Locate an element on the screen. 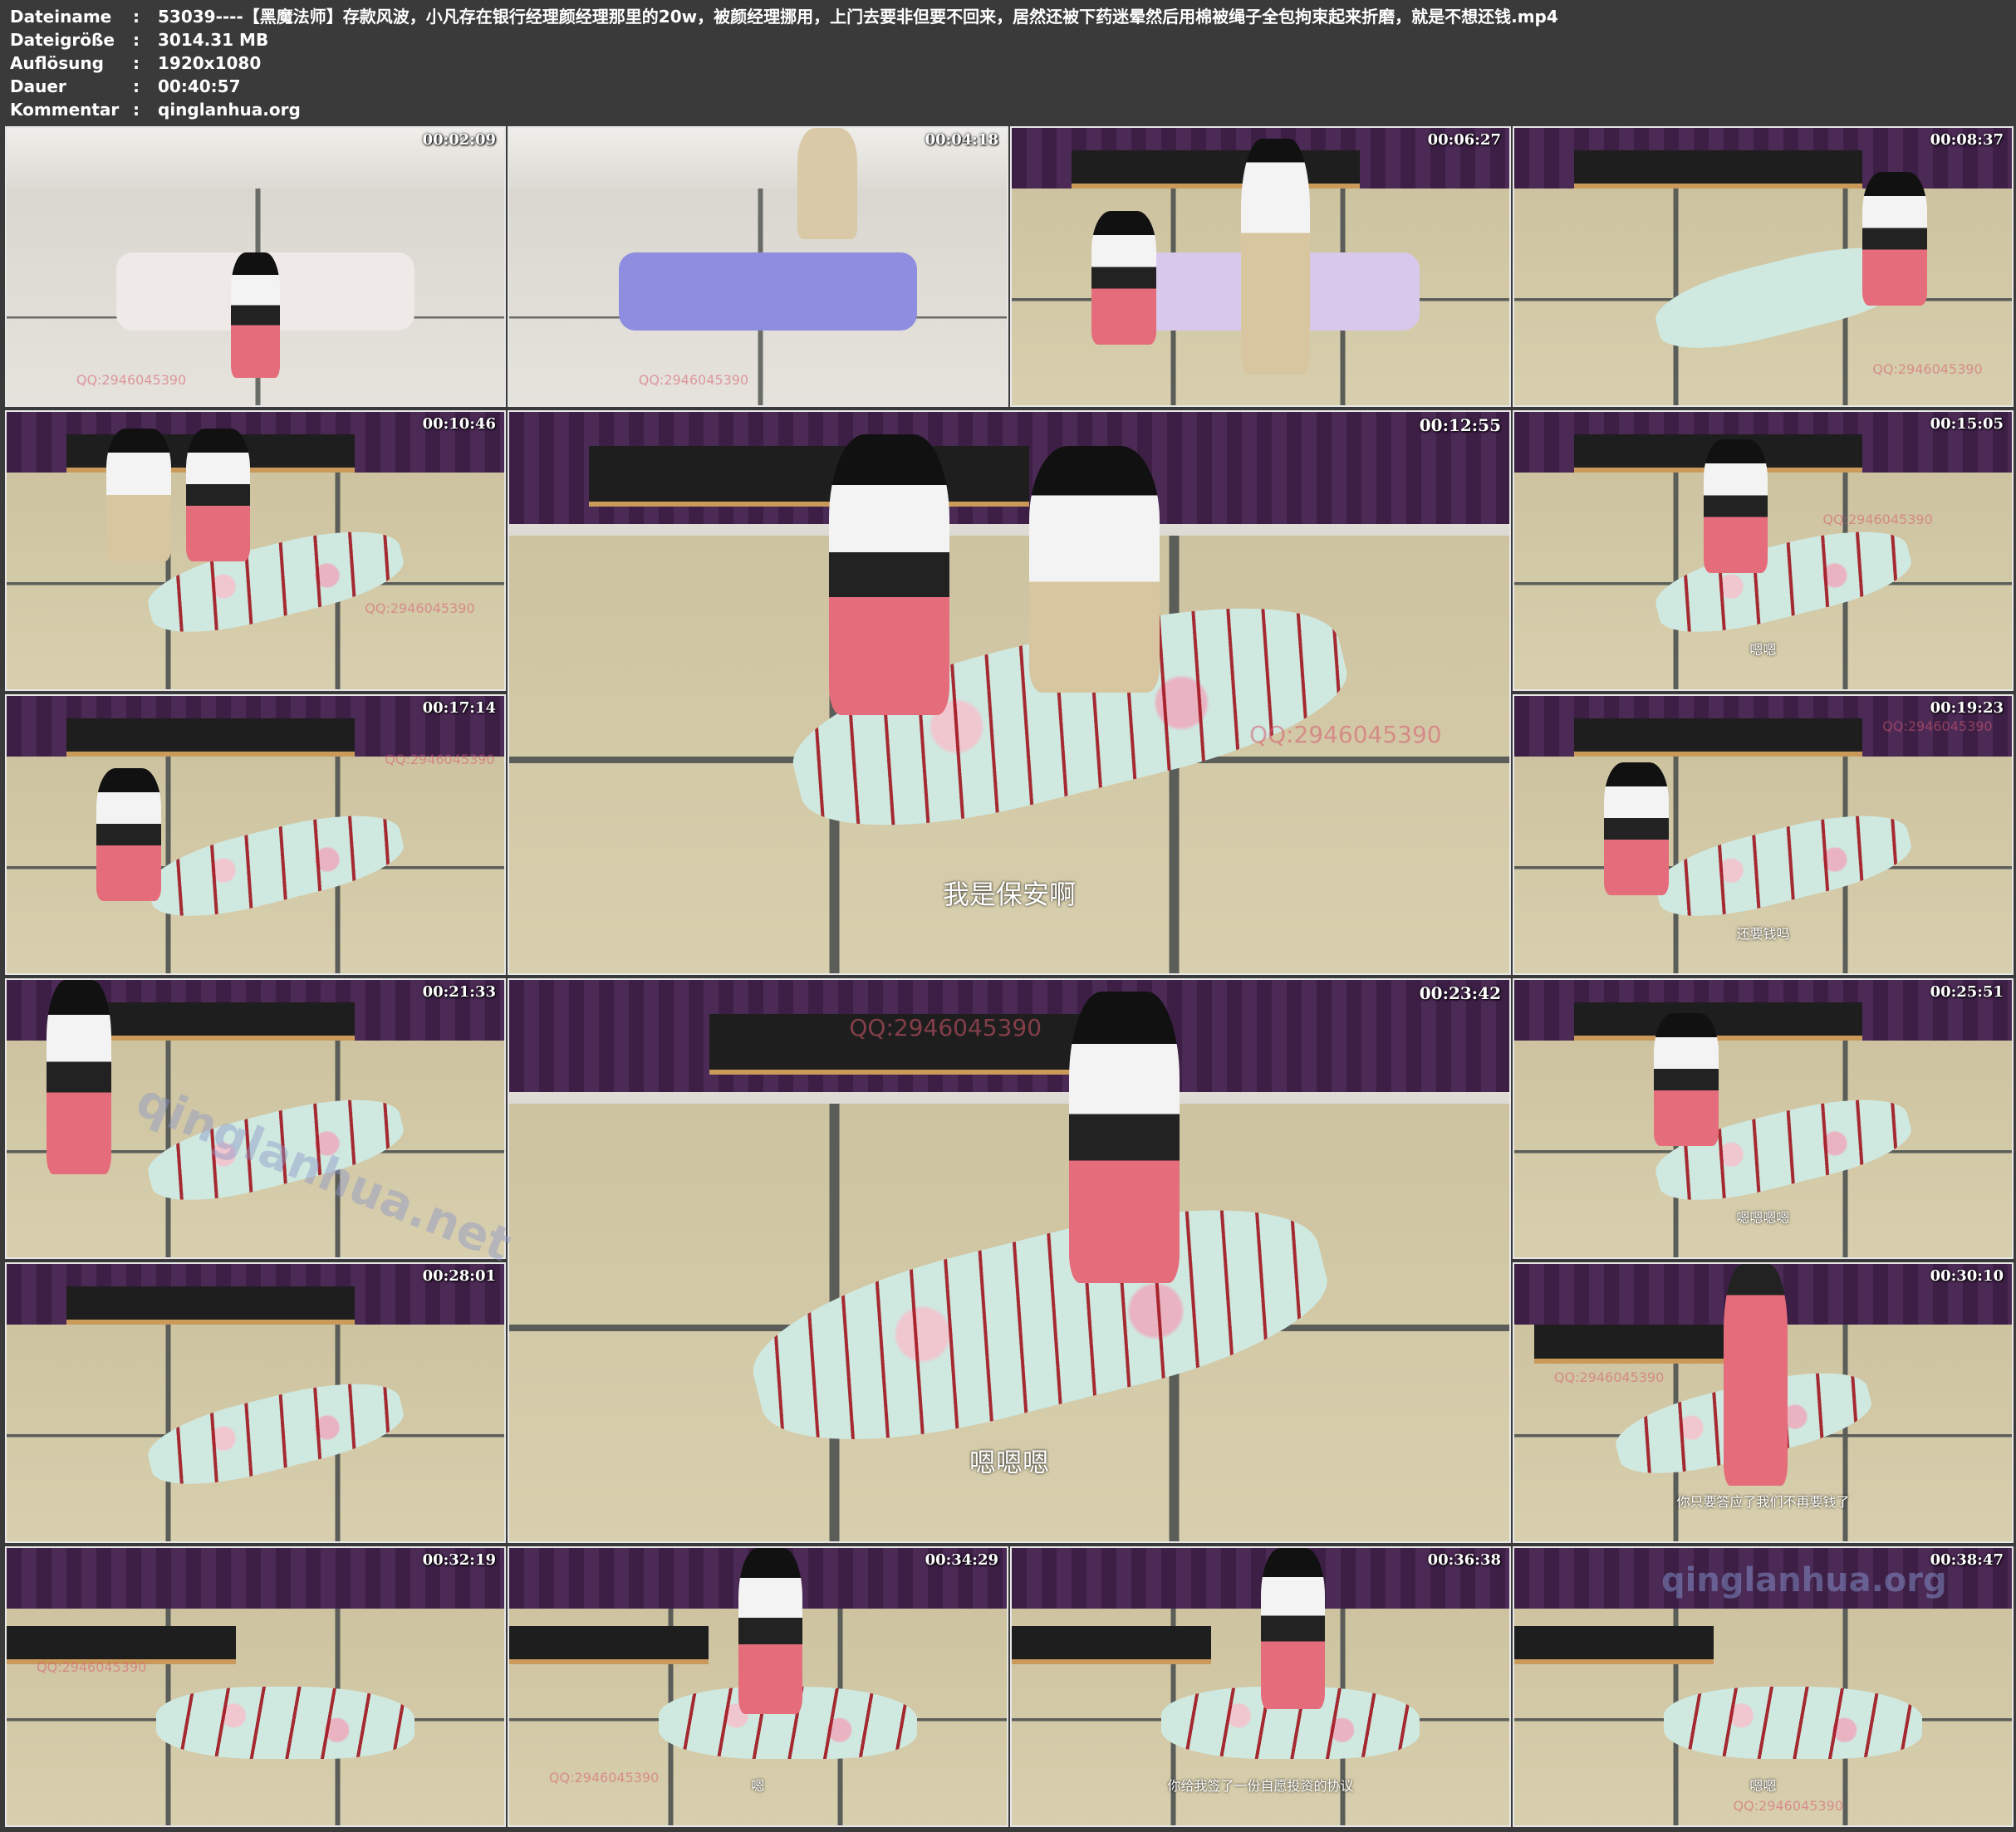  video-thumbnail: QQ:2946045390 00:32:19 is located at coordinates (255, 1686).